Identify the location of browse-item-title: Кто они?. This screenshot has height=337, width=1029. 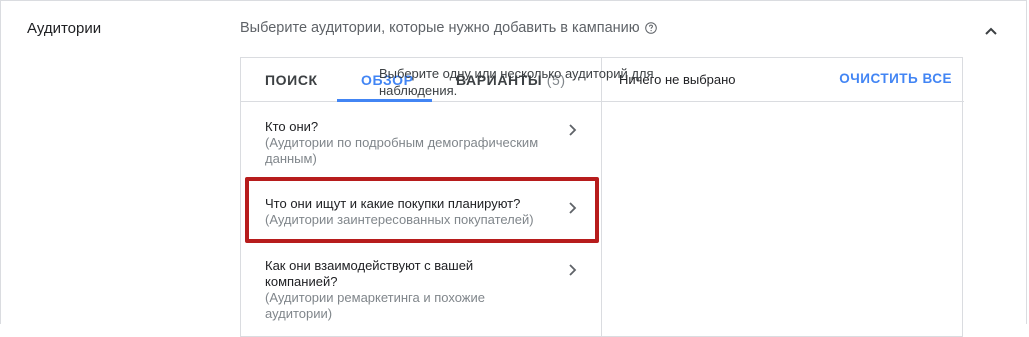
(292, 126).